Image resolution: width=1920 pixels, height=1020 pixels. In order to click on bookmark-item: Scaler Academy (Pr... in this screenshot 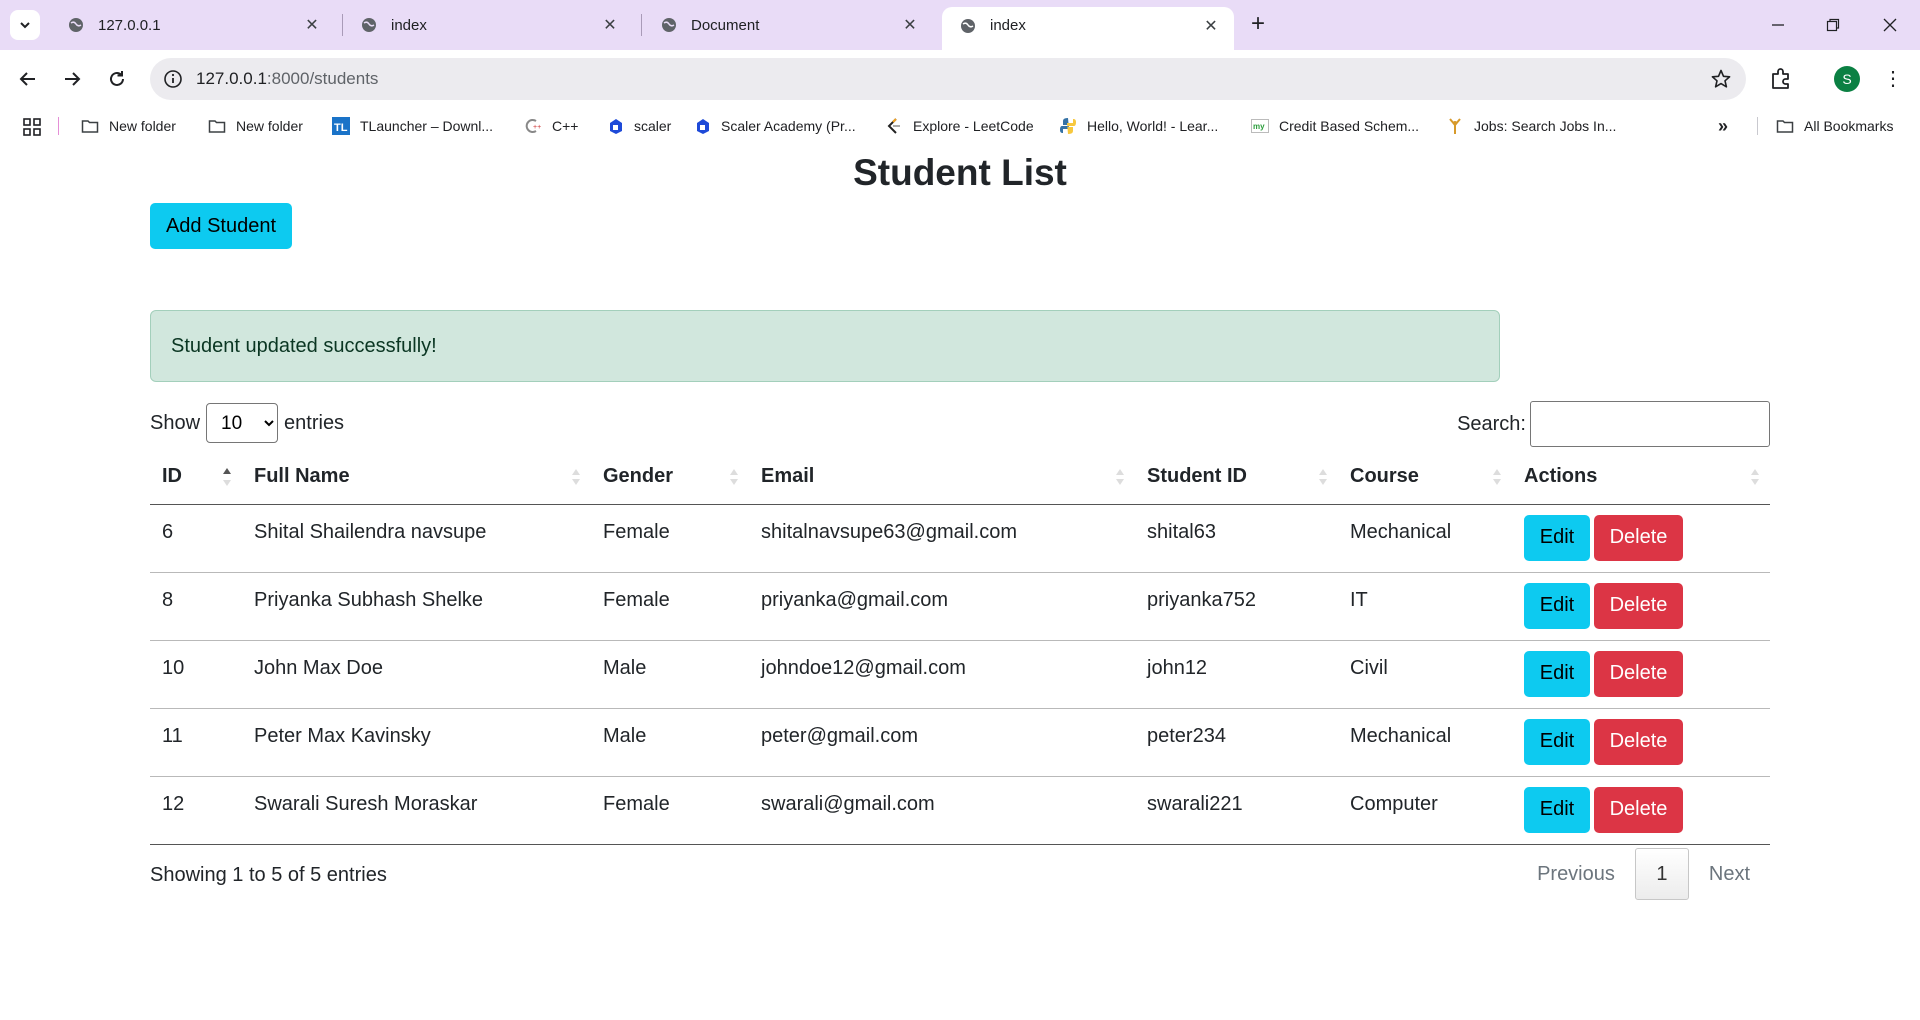, I will do `click(774, 126)`.